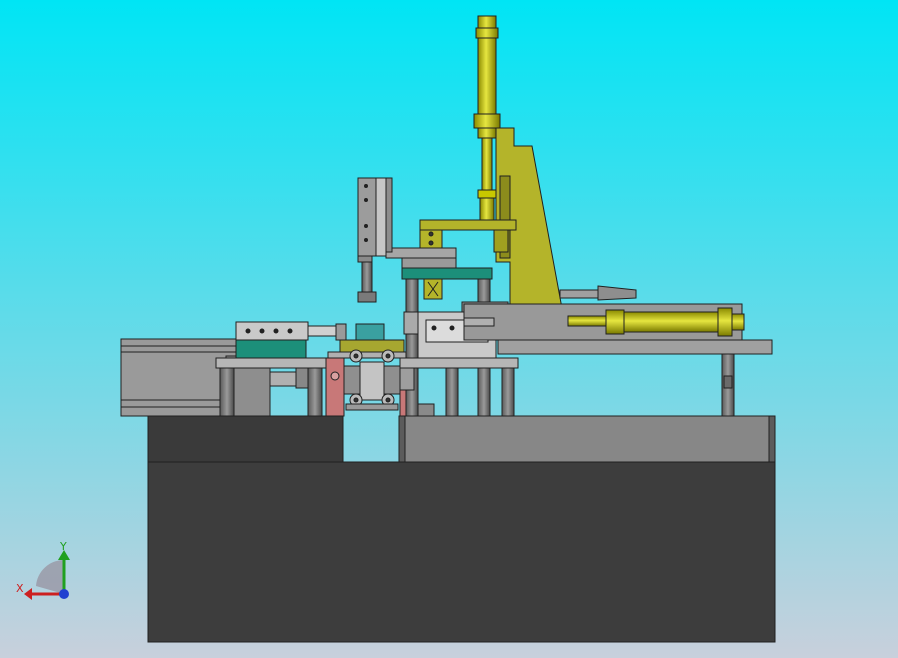 This screenshot has height=658, width=898. I want to click on y-axis-label: Y, so click(63, 546).